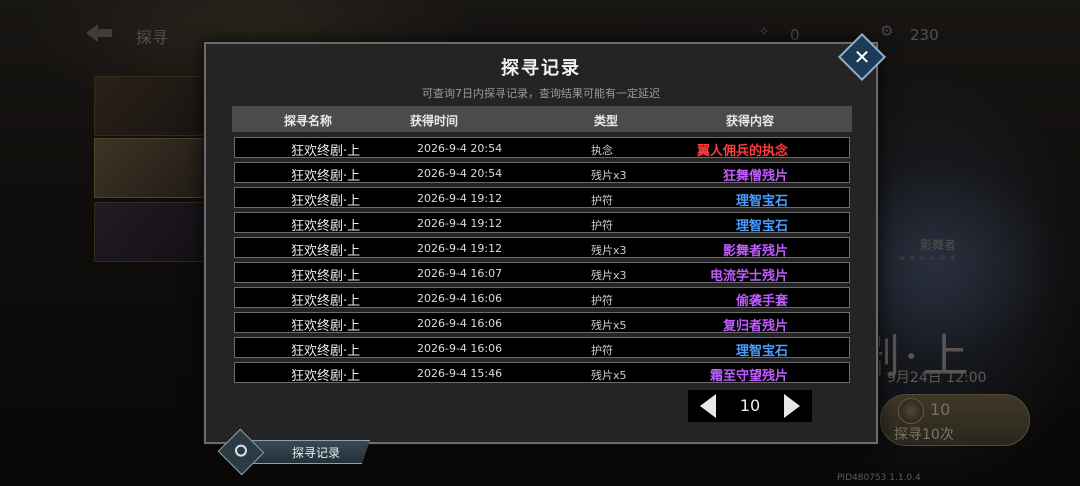 The width and height of the screenshot is (1080, 486). I want to click on next-page-icon, so click(792, 406).